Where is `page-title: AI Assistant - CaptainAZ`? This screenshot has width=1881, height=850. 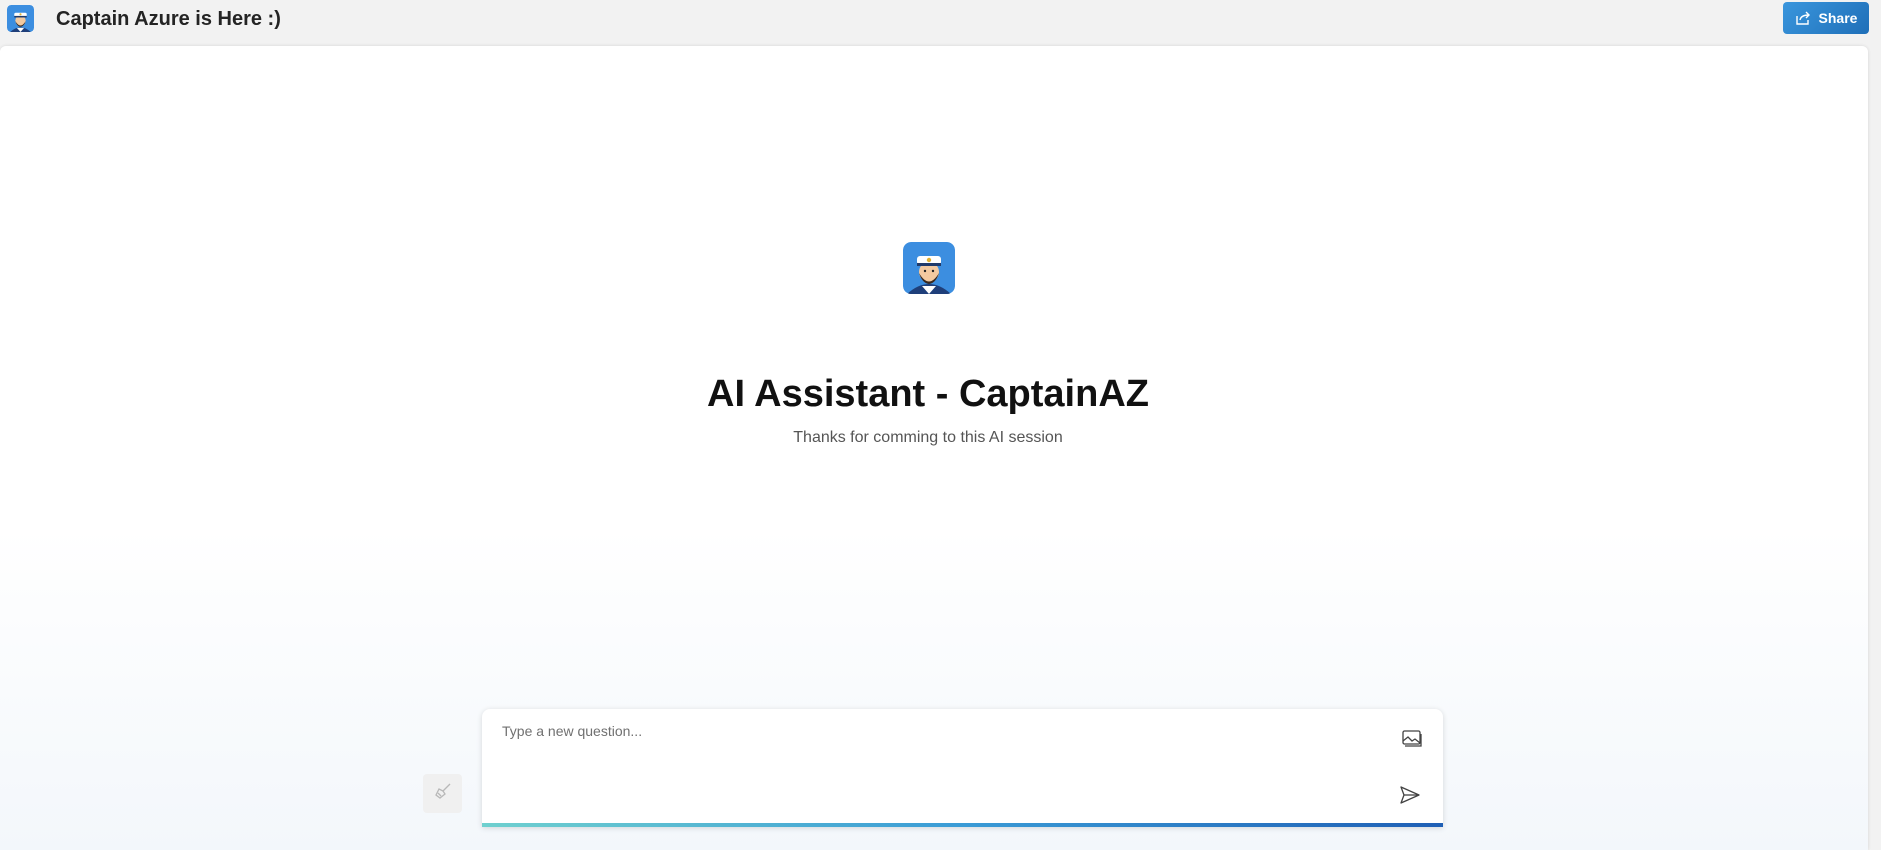 page-title: AI Assistant - CaptainAZ is located at coordinates (928, 394).